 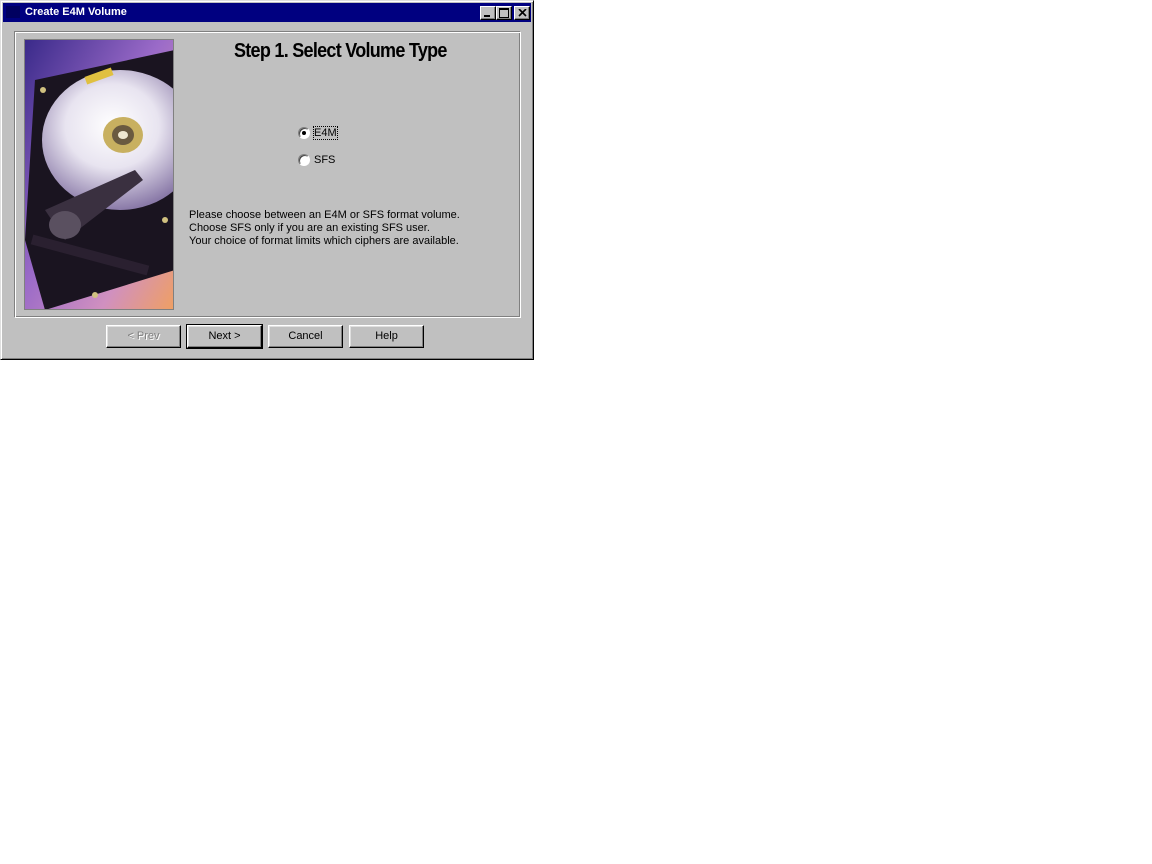 I want to click on radio-selected-dot, so click(x=304, y=133).